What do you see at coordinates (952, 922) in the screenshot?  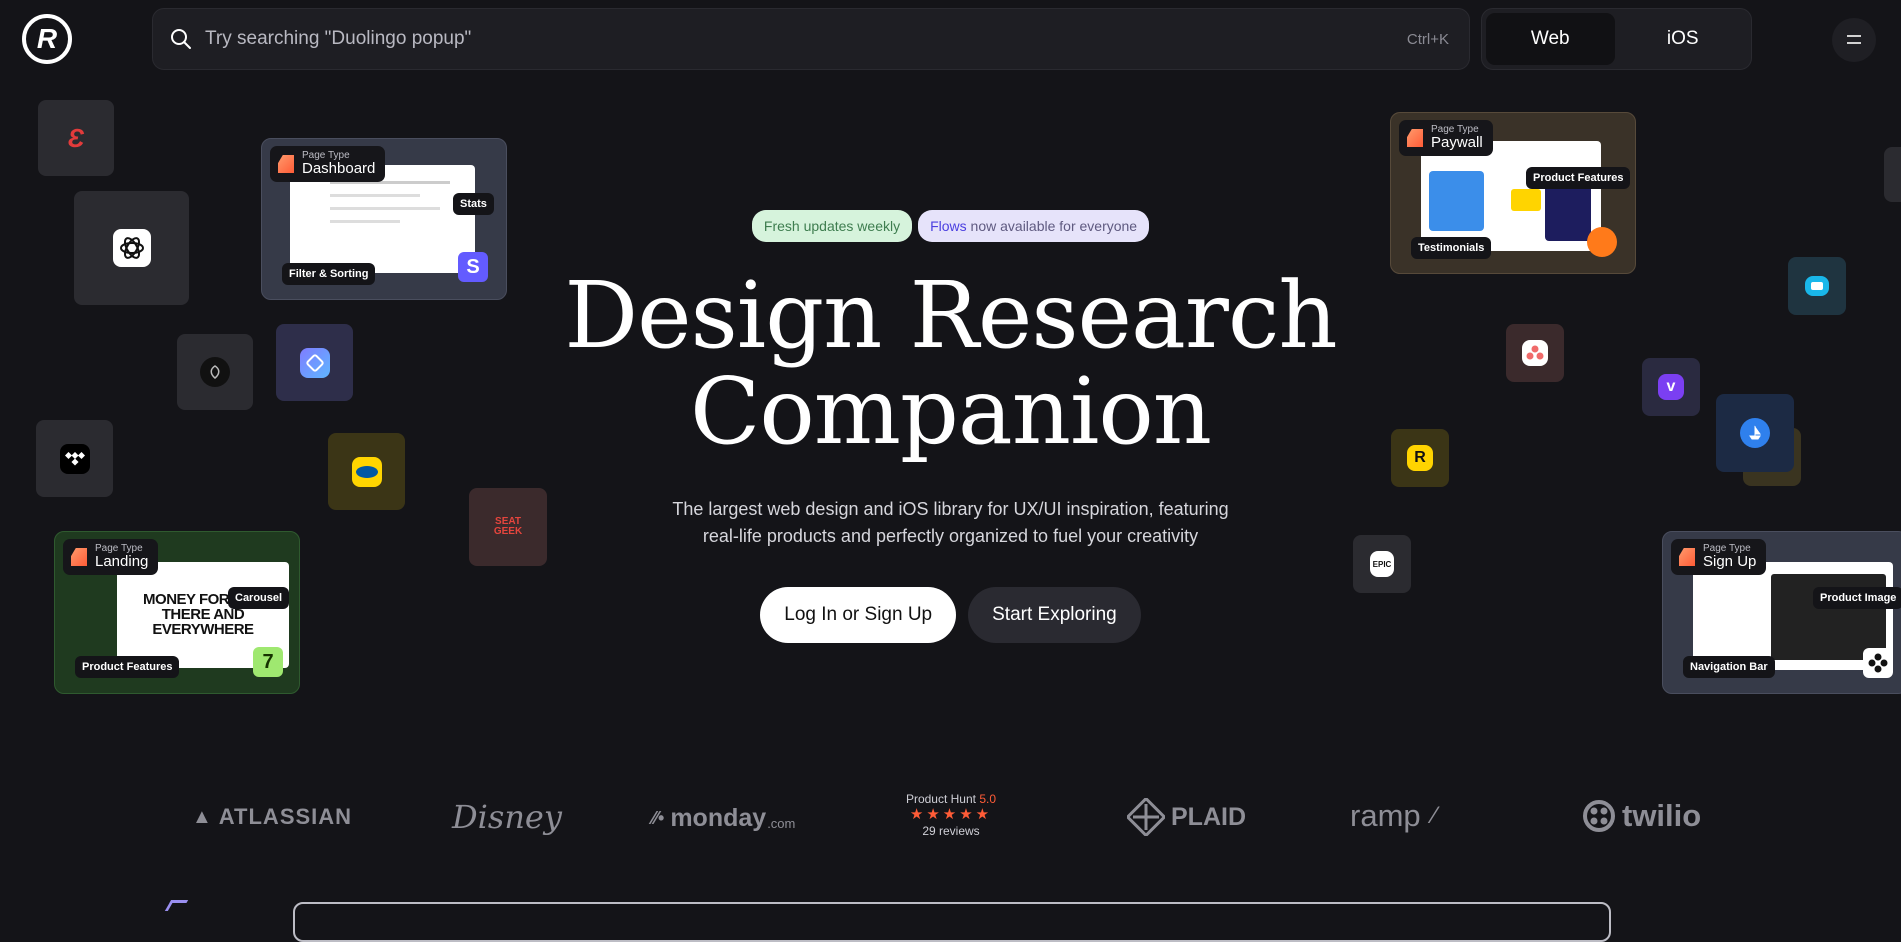 I see `preview-frame-top-edge` at bounding box center [952, 922].